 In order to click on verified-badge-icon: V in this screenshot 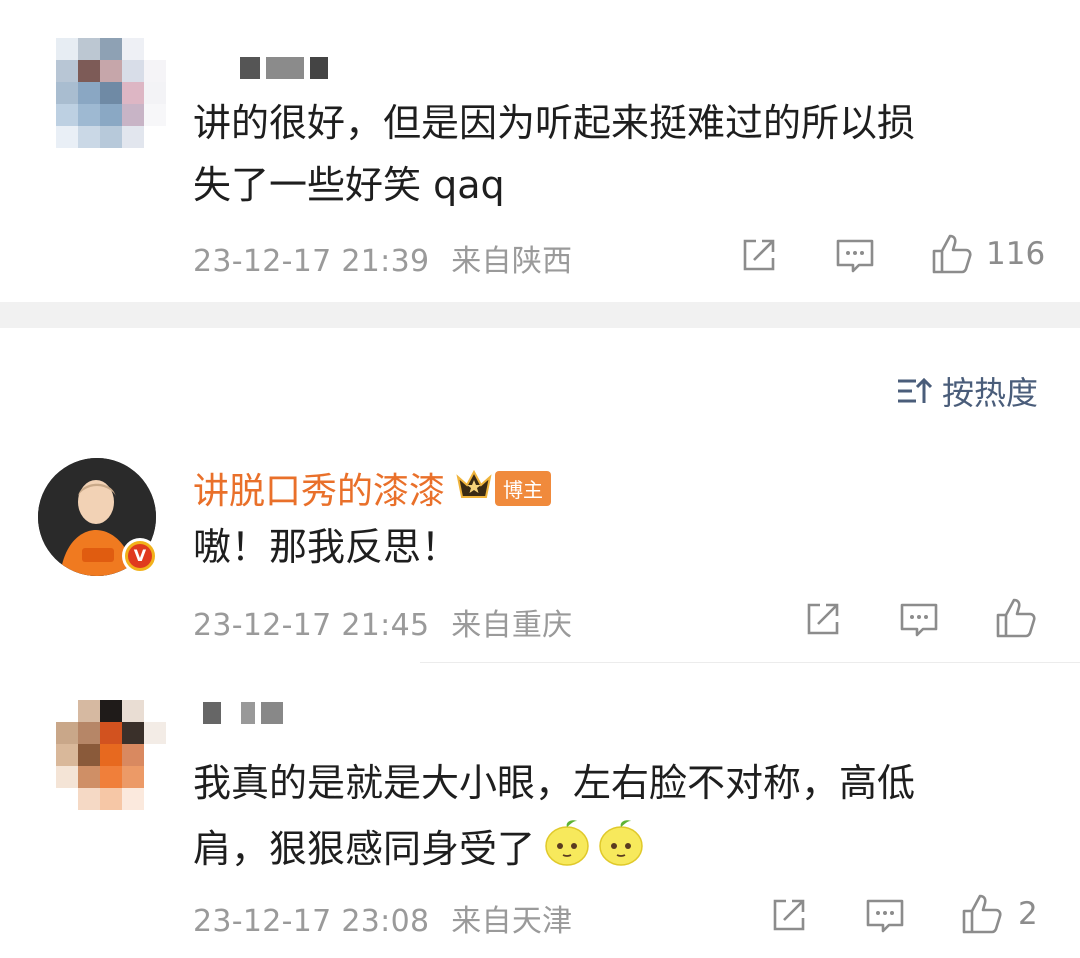, I will do `click(140, 556)`.